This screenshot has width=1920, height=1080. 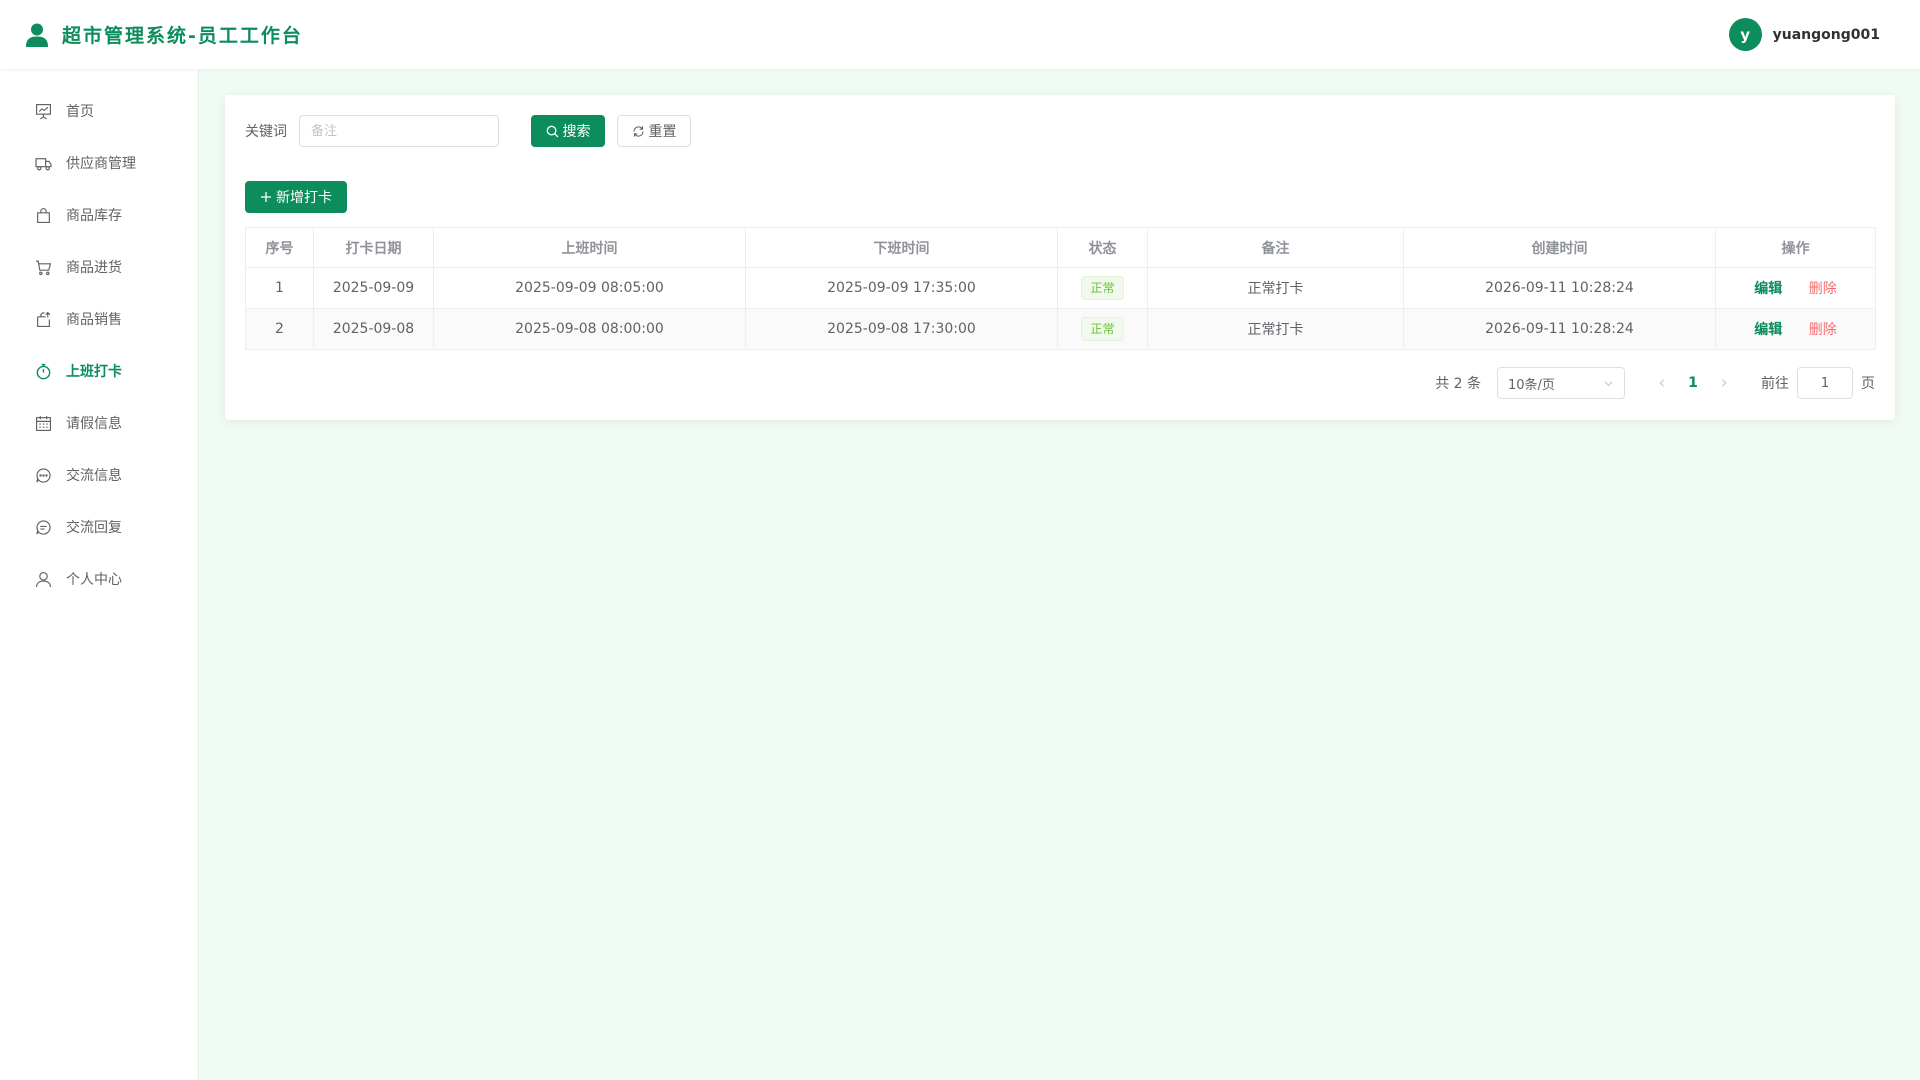 I want to click on chevron-right-icon, so click(x=1724, y=383).